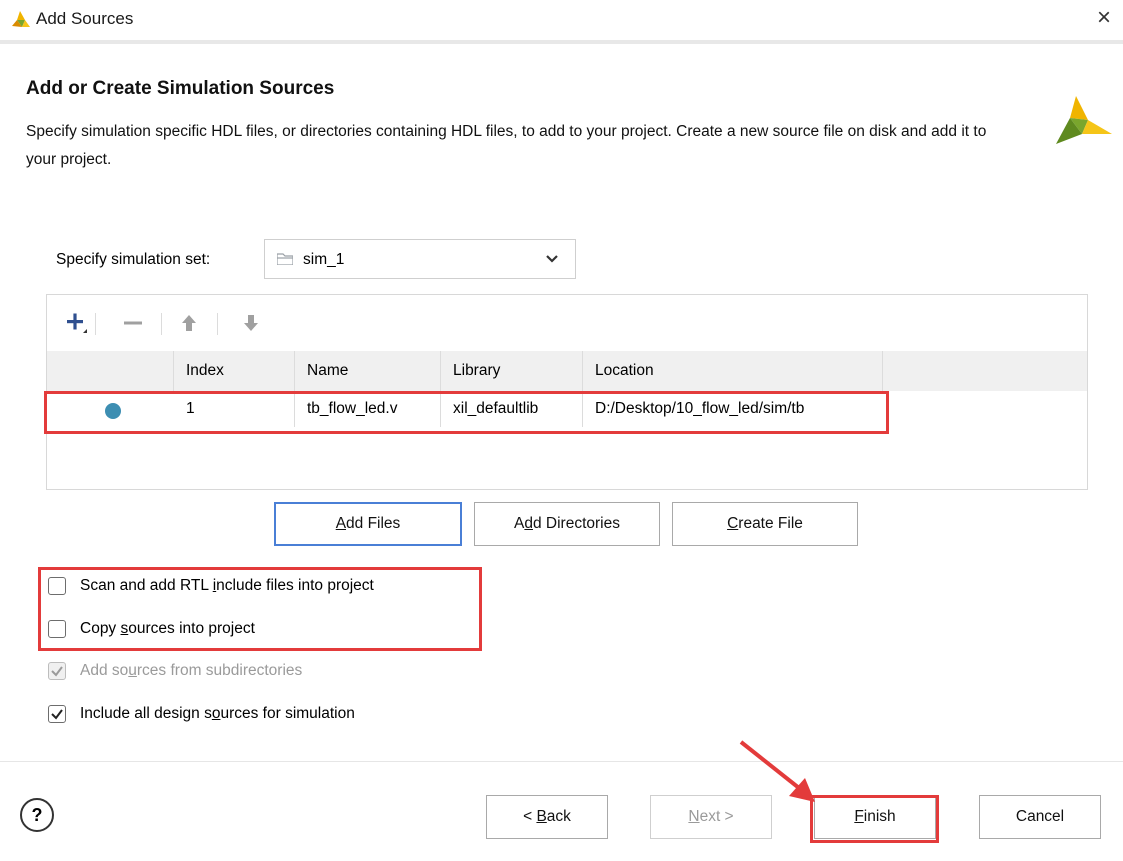 The height and width of the screenshot is (861, 1123). Describe the element at coordinates (700, 408) in the screenshot. I see `location-cell: D:/Desktop/10_flow_led/sim/tb` at that location.